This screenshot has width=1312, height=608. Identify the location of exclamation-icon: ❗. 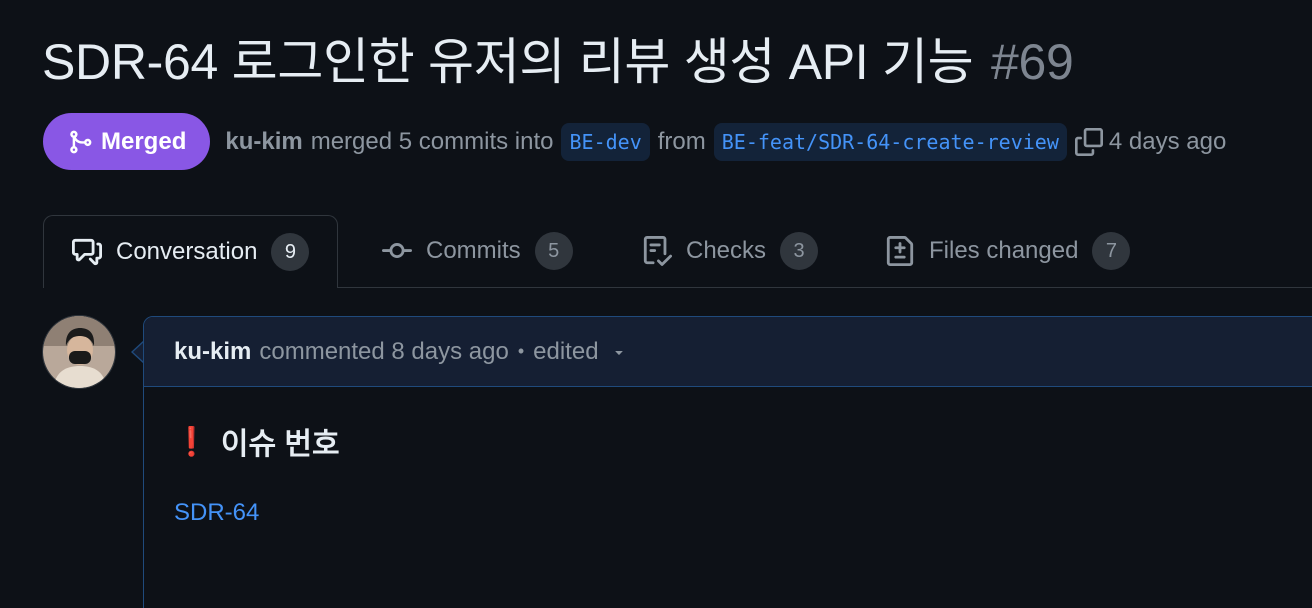
(191, 441).